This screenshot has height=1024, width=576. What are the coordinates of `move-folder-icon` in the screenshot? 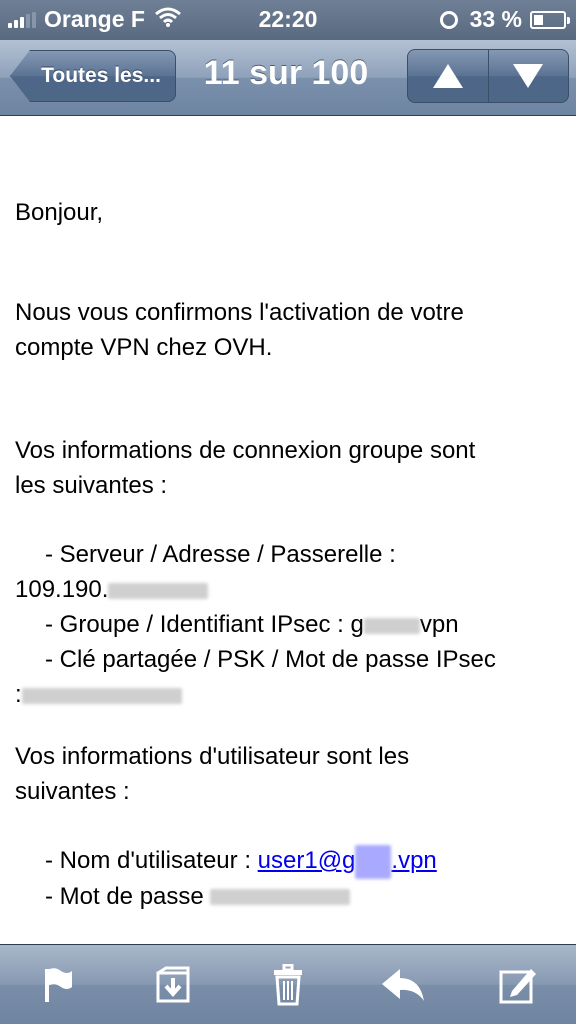 It's located at (173, 984).